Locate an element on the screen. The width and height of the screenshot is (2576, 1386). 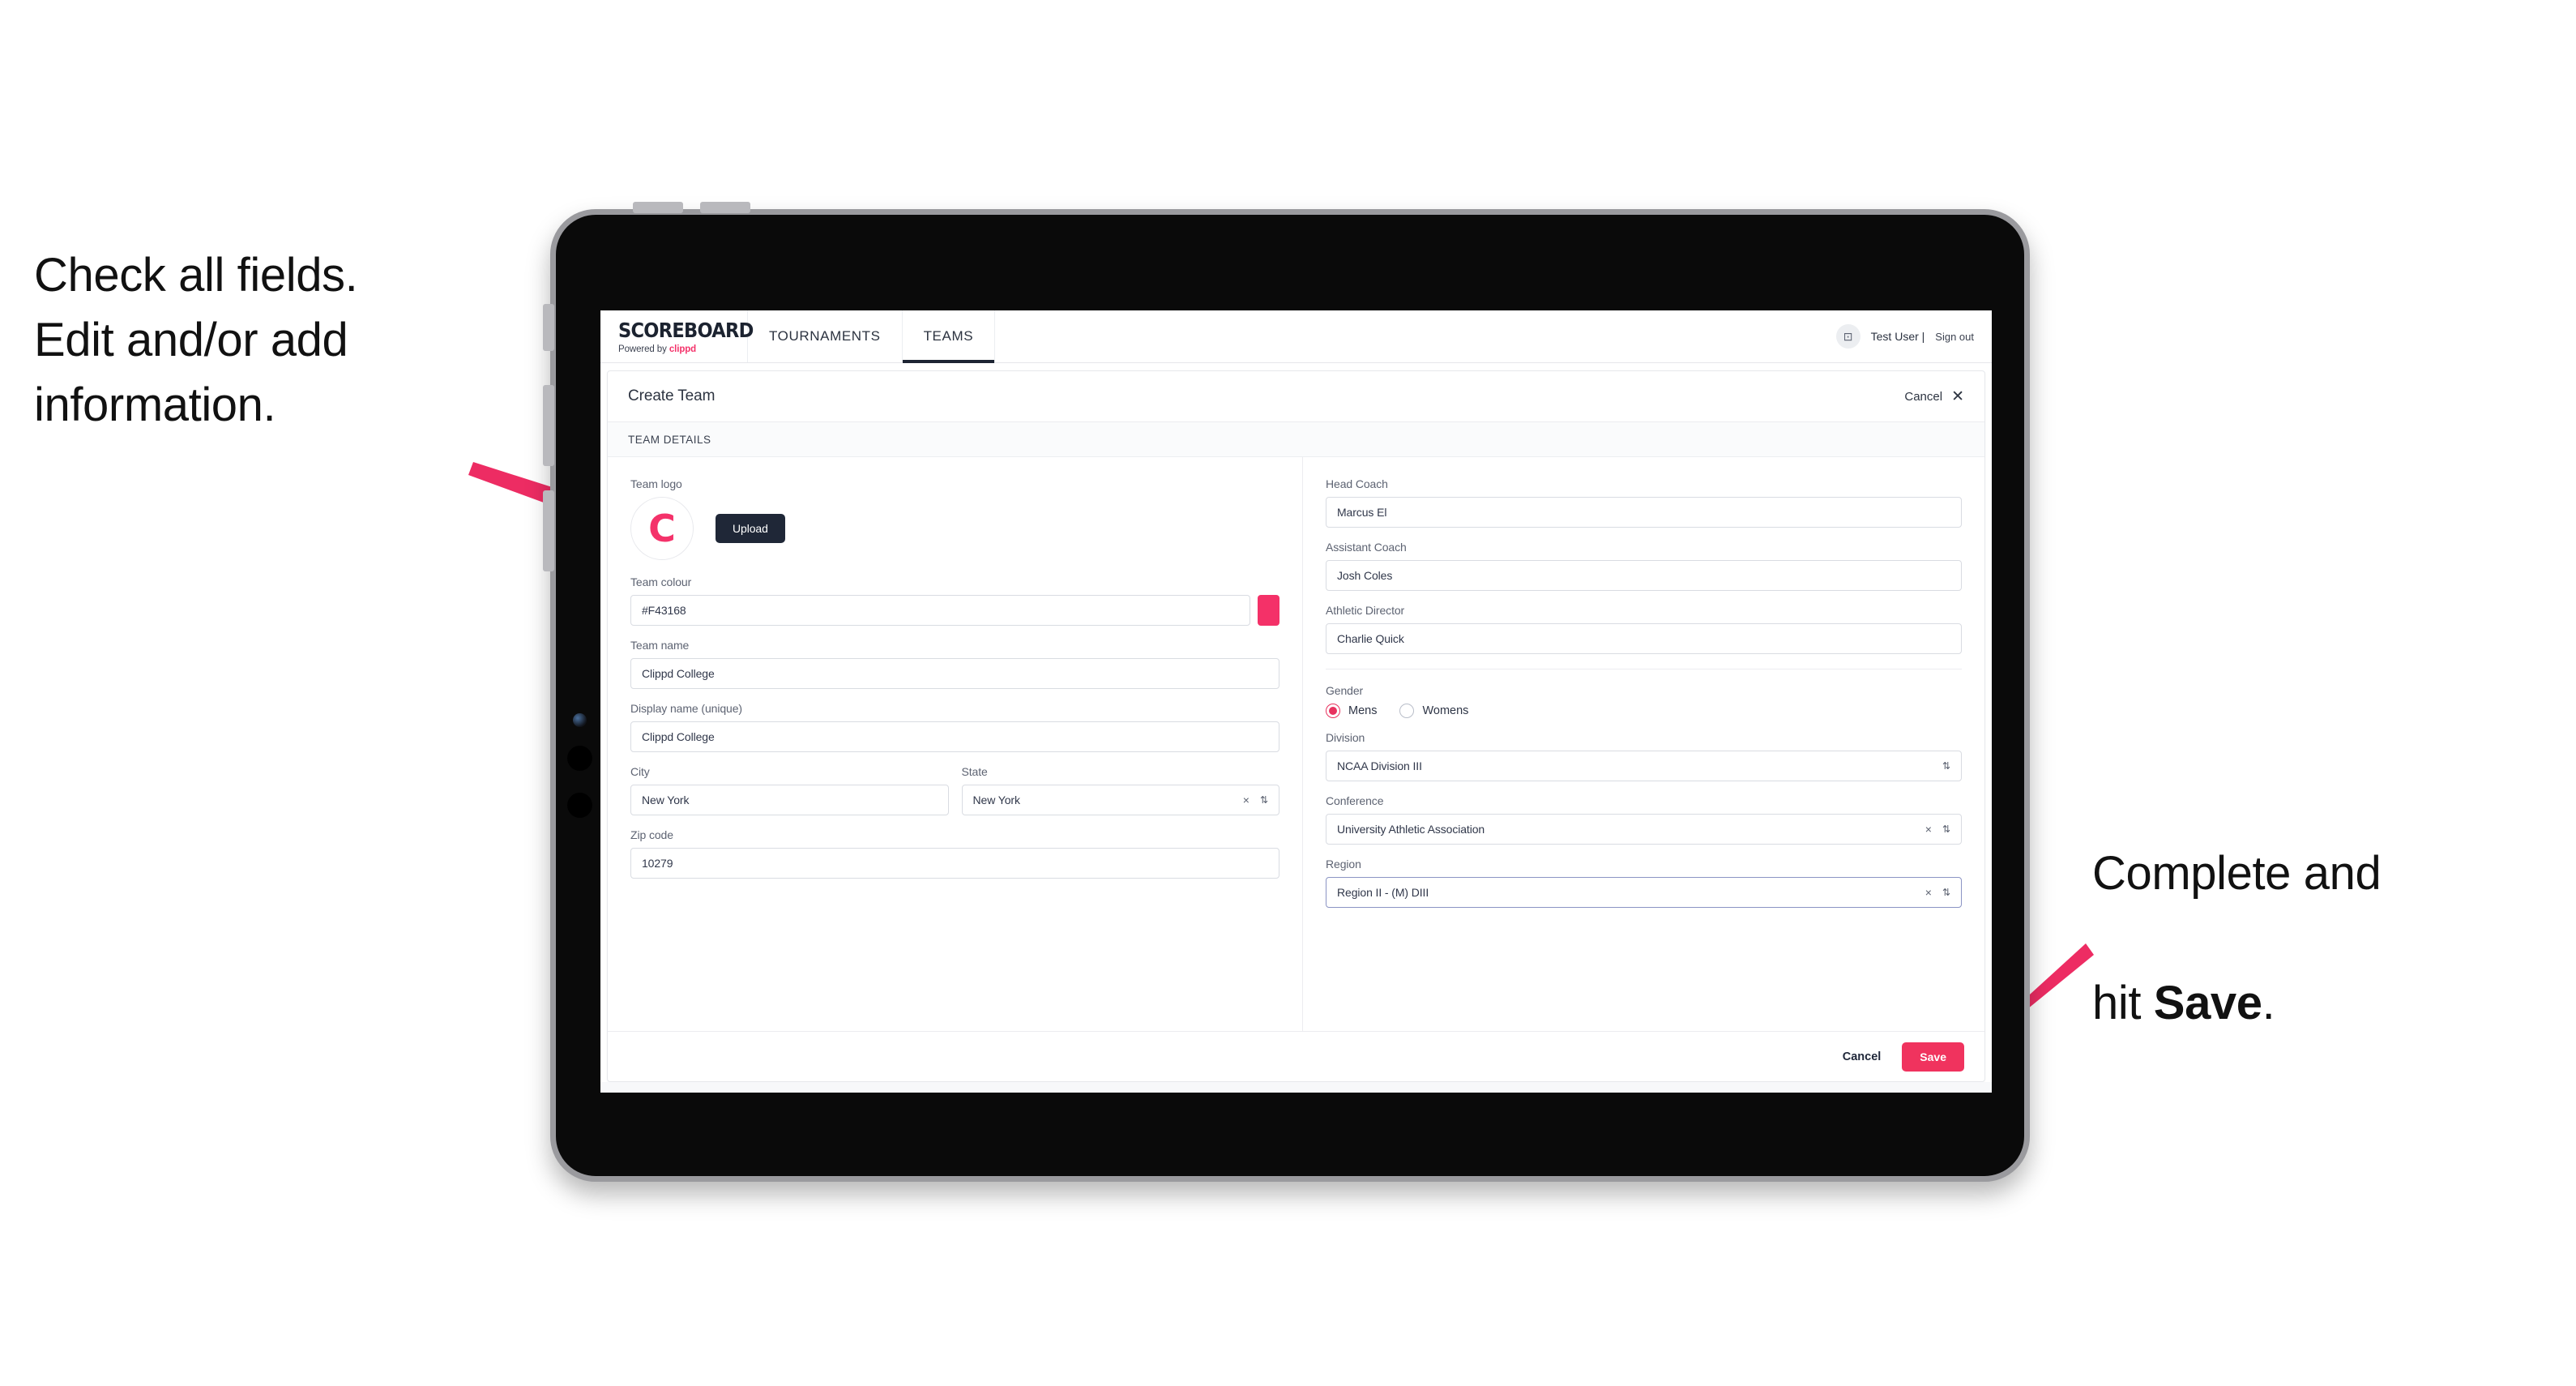
radio-unselected-icon is located at coordinates (1407, 711).